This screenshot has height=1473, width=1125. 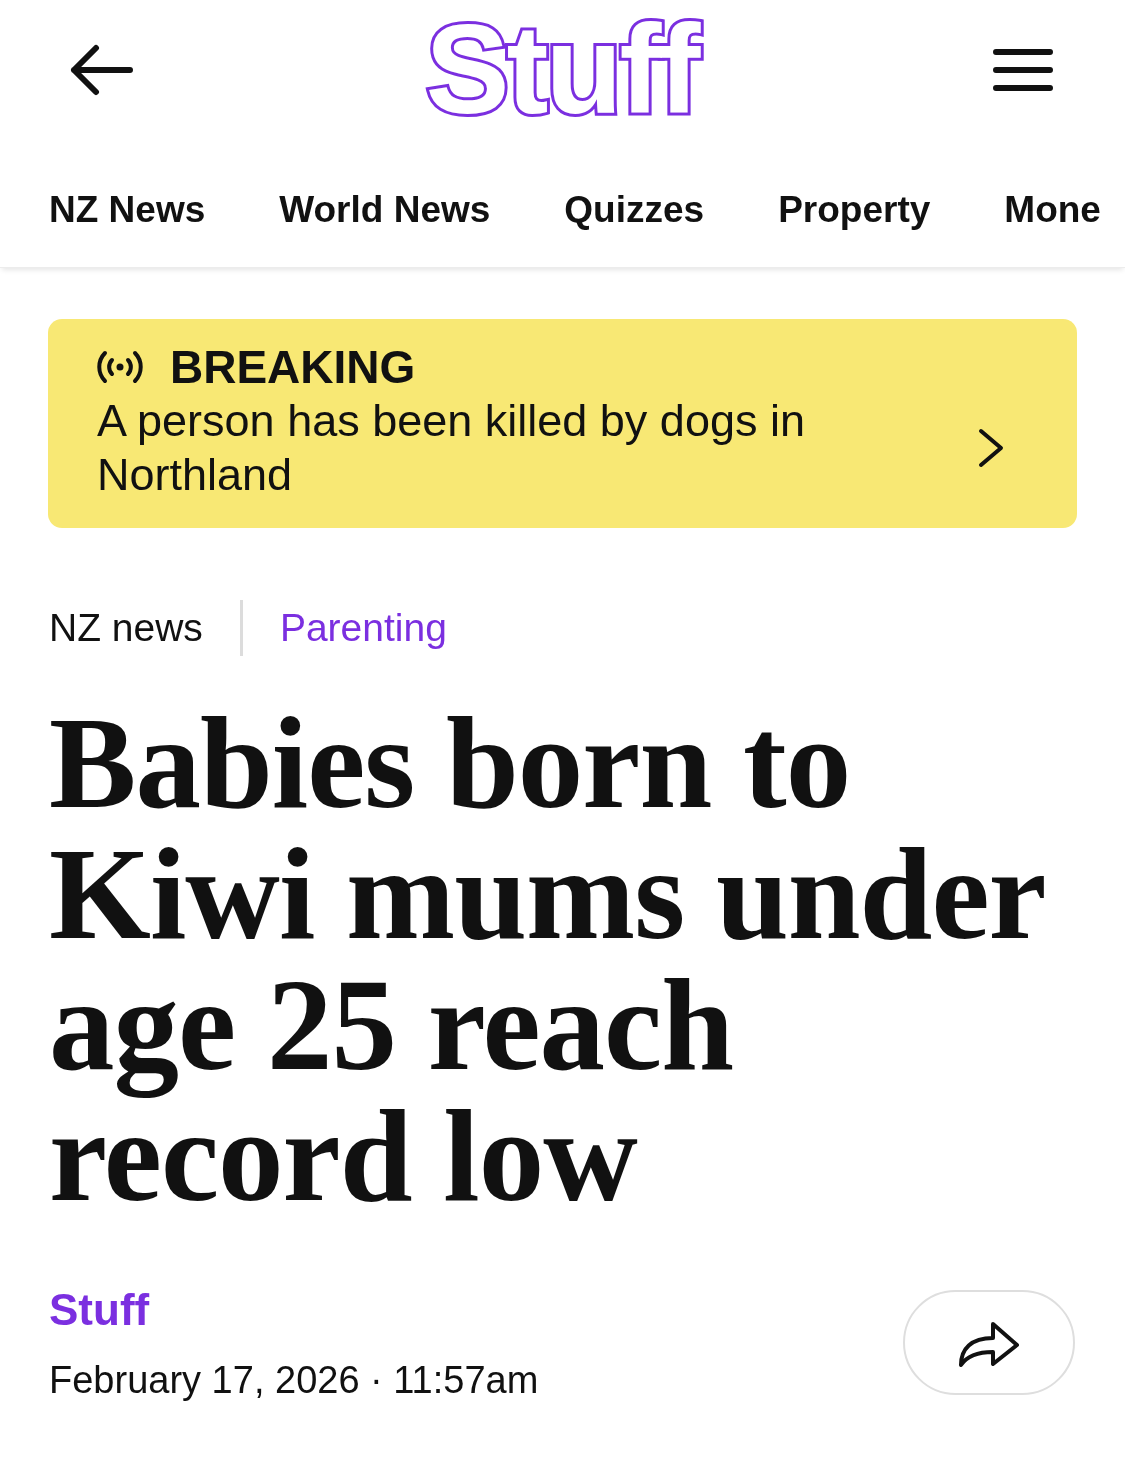 What do you see at coordinates (294, 1380) in the screenshot?
I see `publish-date: February 17, 2026 · 11:57am` at bounding box center [294, 1380].